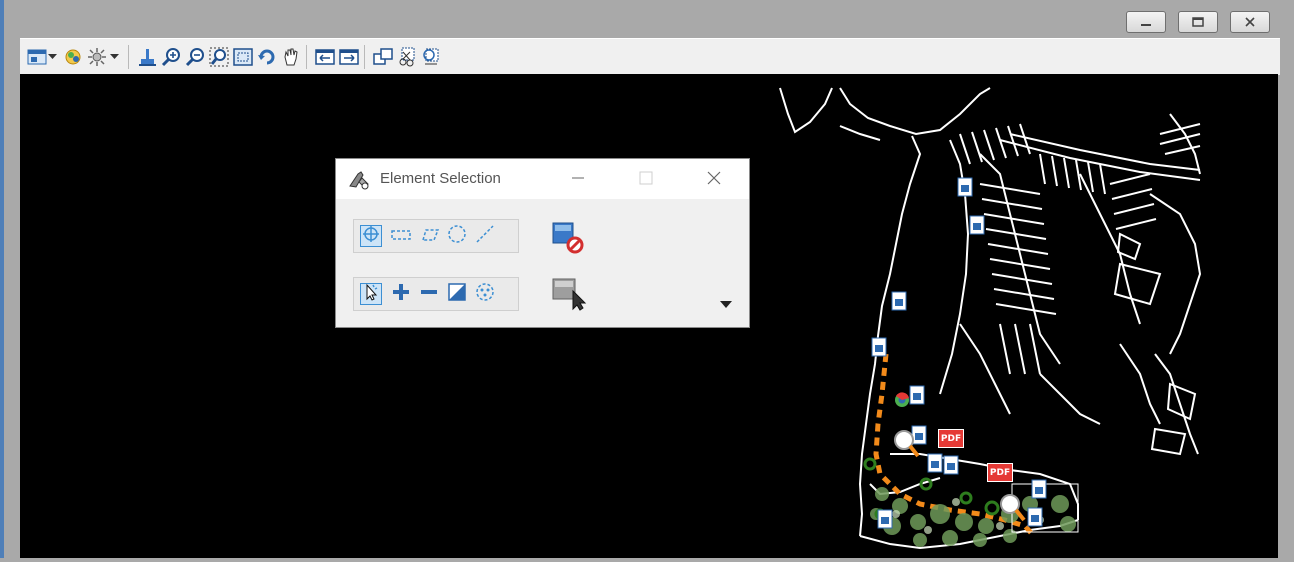  What do you see at coordinates (358, 181) in the screenshot?
I see `element-selection-tool-icon` at bounding box center [358, 181].